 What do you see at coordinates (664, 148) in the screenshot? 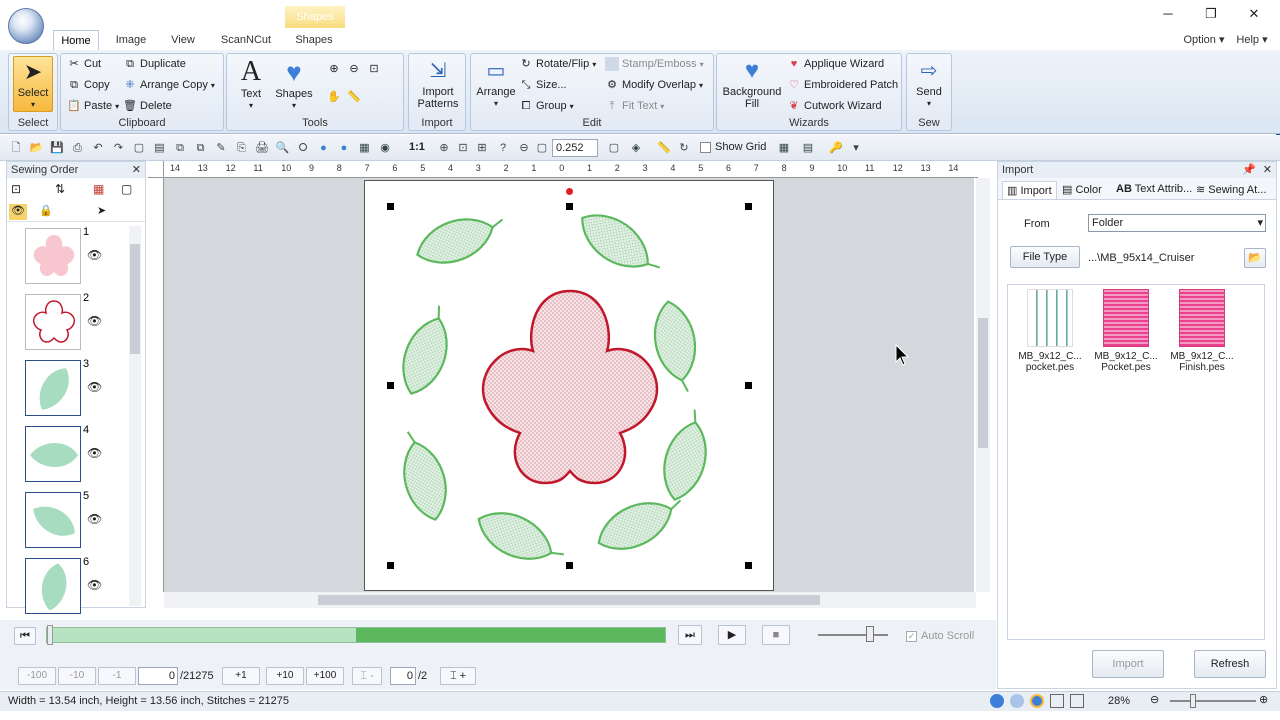
I see `ruler-tb-icon: 📏` at bounding box center [664, 148].